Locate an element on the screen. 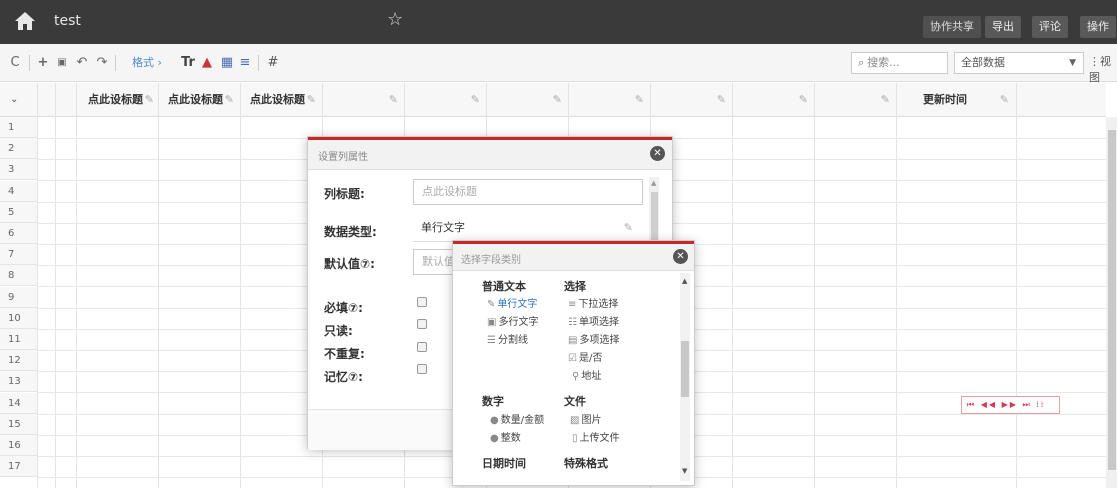  scroll-down-icon: ▼ is located at coordinates (684, 471).